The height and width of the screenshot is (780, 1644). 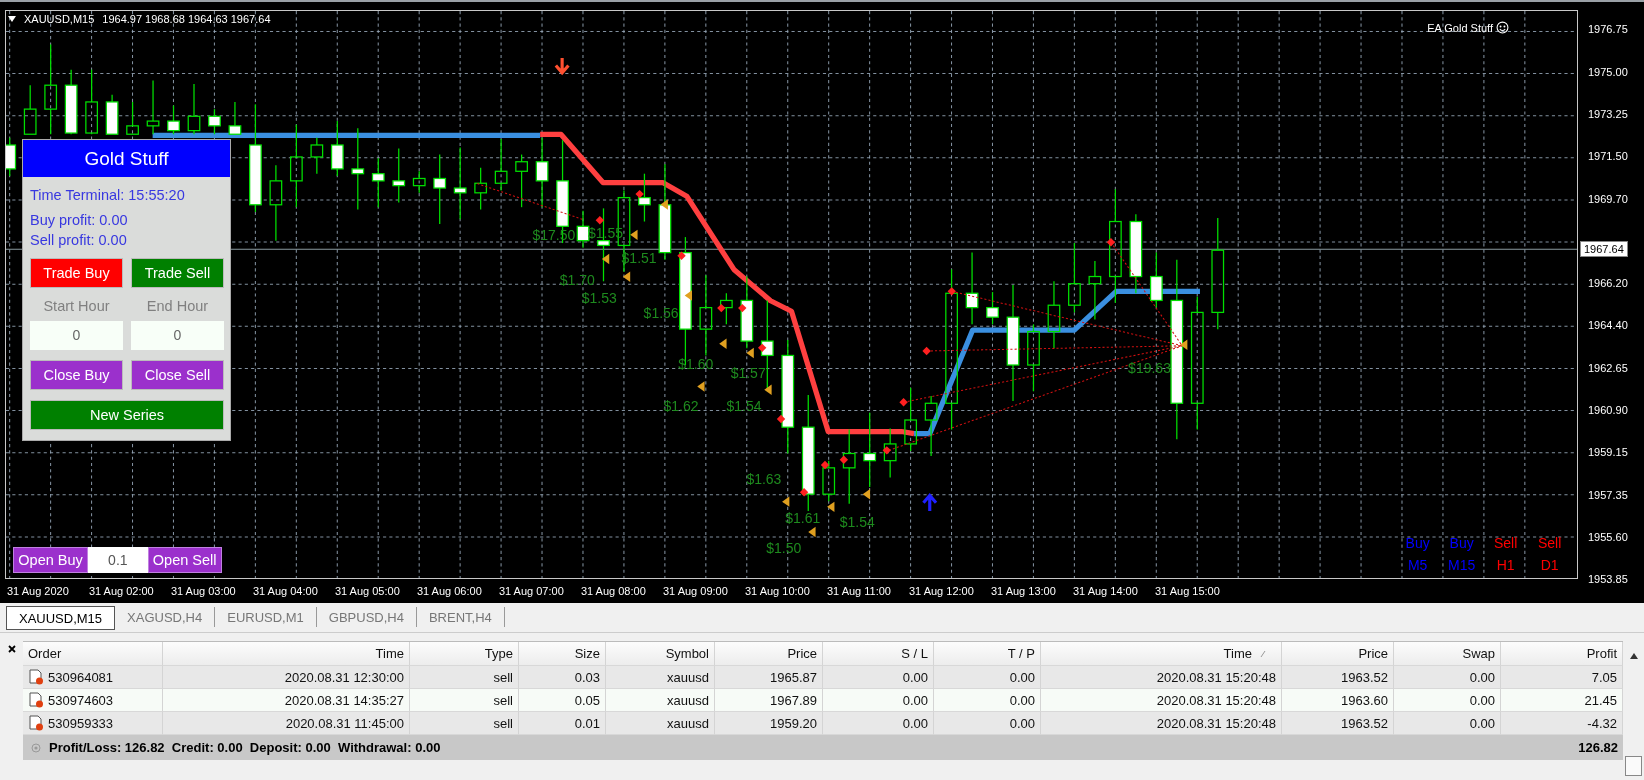 What do you see at coordinates (285, 591) in the screenshot?
I see `time-tick: 31 Aug 04:00` at bounding box center [285, 591].